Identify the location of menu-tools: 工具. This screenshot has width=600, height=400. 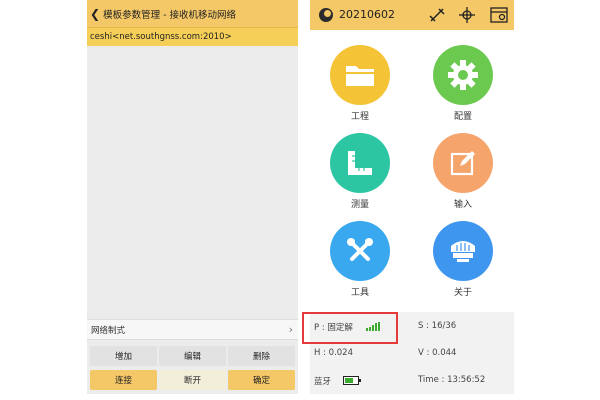
(360, 259).